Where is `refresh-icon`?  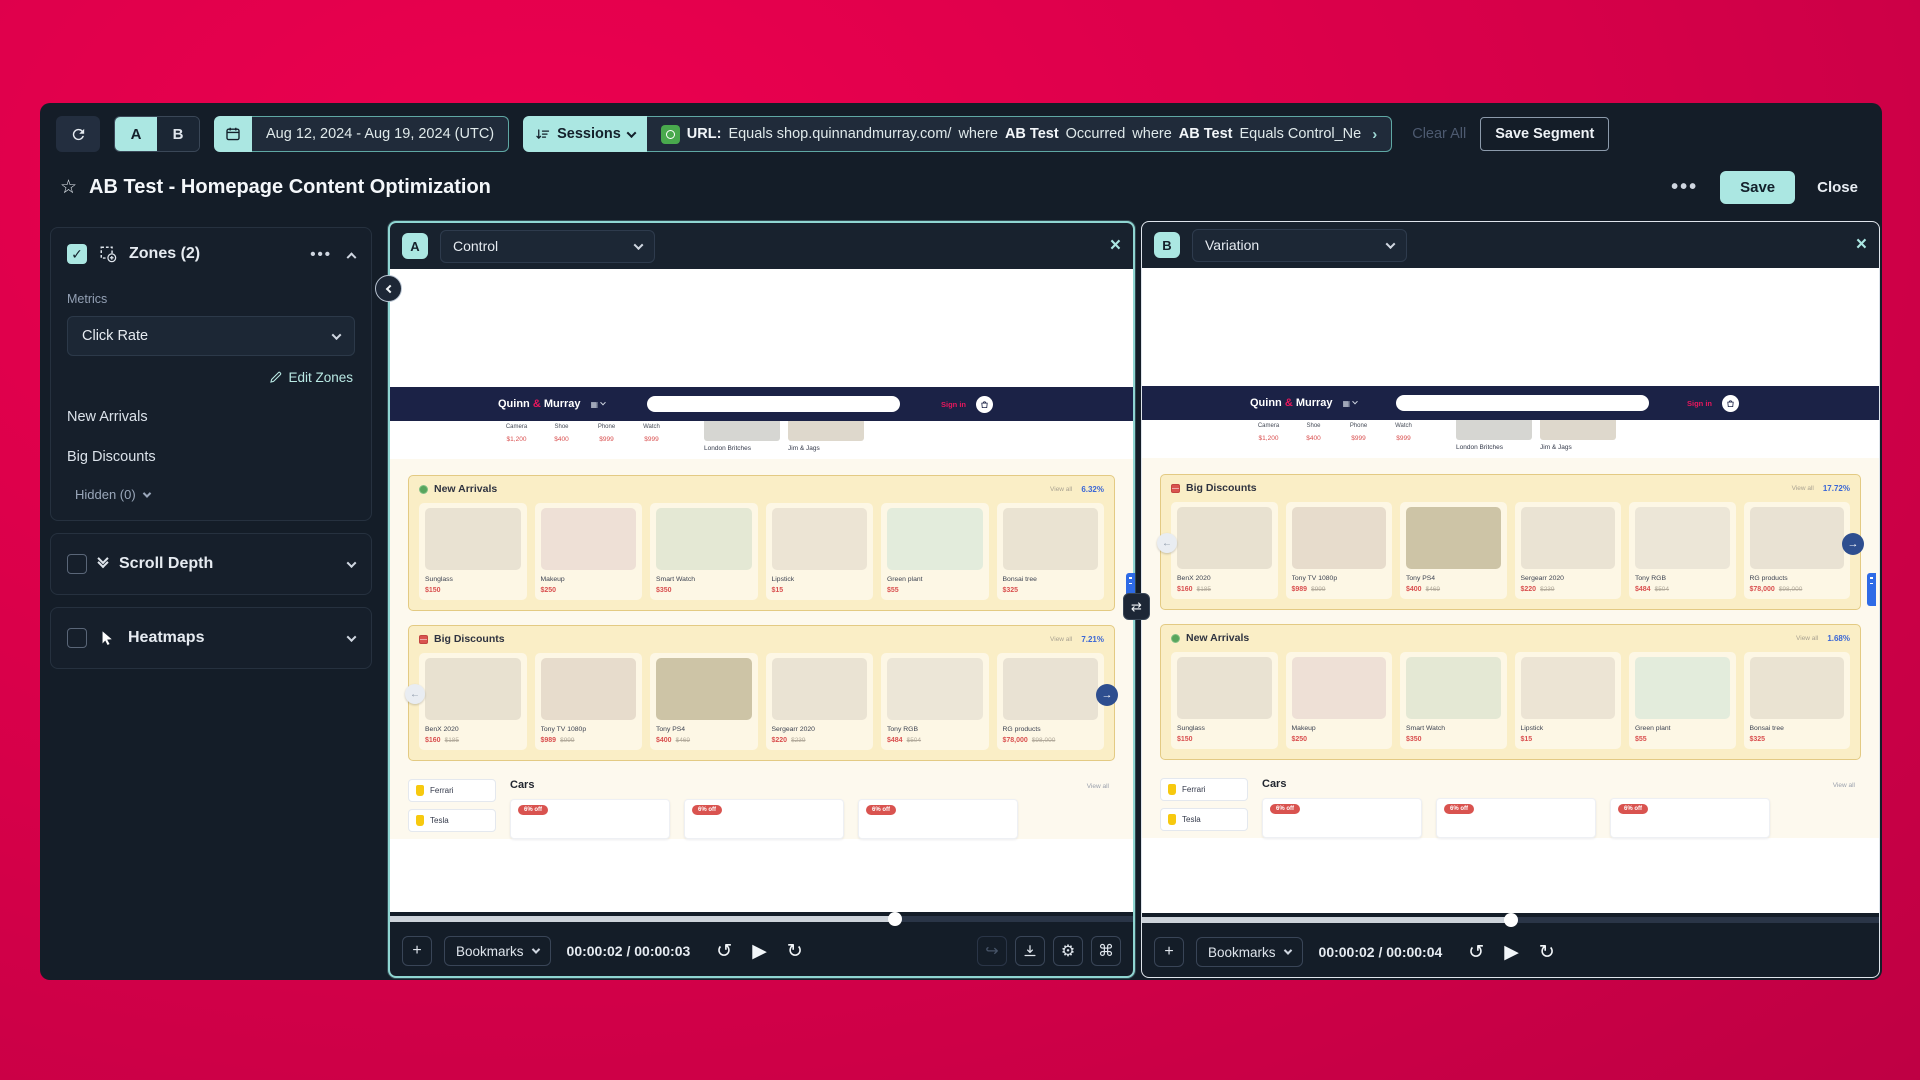
refresh-icon is located at coordinates (78, 134).